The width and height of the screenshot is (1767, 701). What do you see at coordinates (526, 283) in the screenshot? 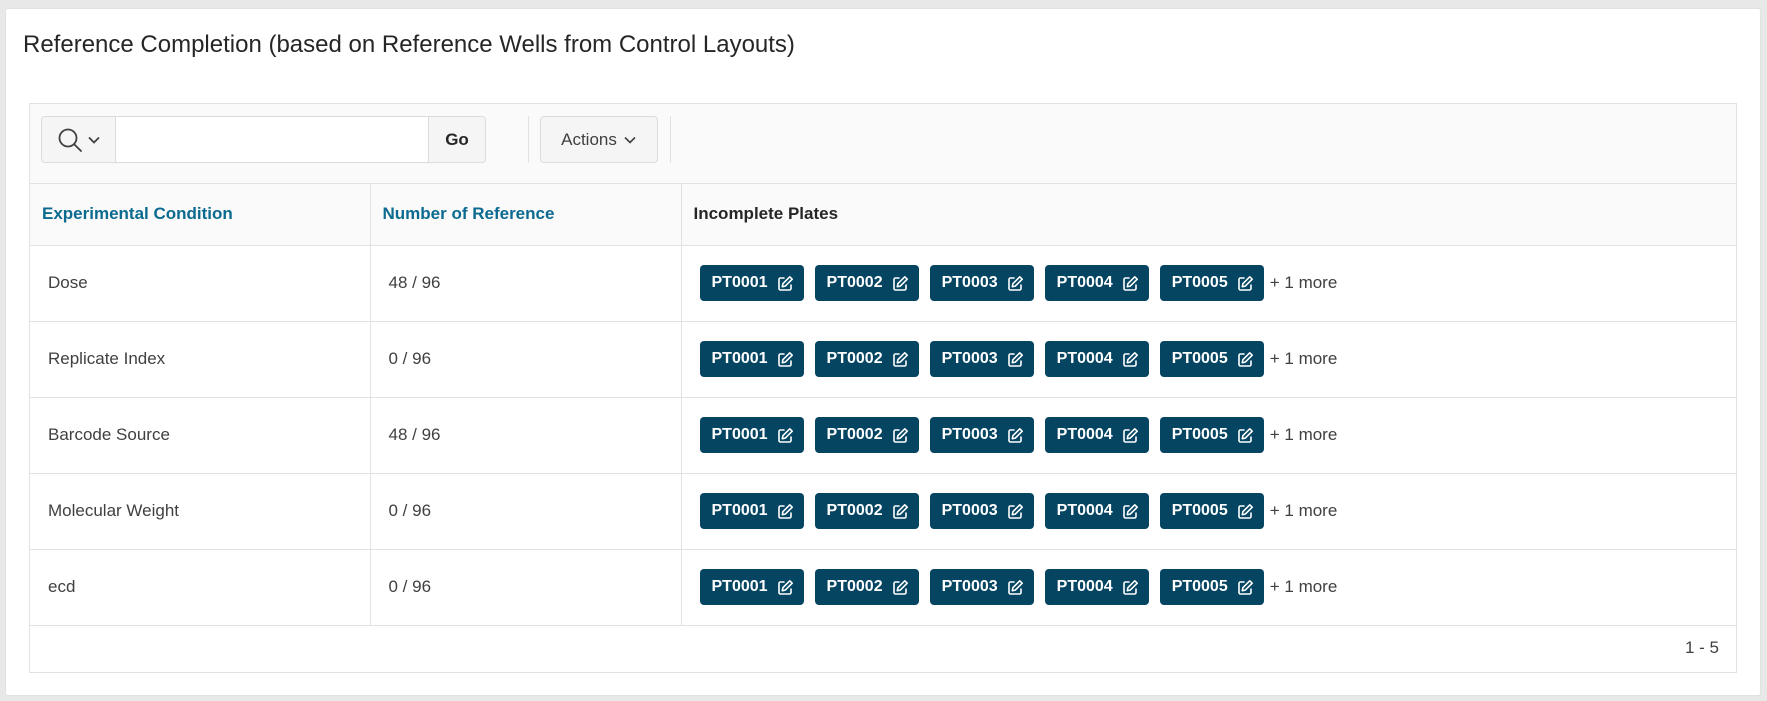
I see `cell-number-of-reference: 48 / 96` at bounding box center [526, 283].